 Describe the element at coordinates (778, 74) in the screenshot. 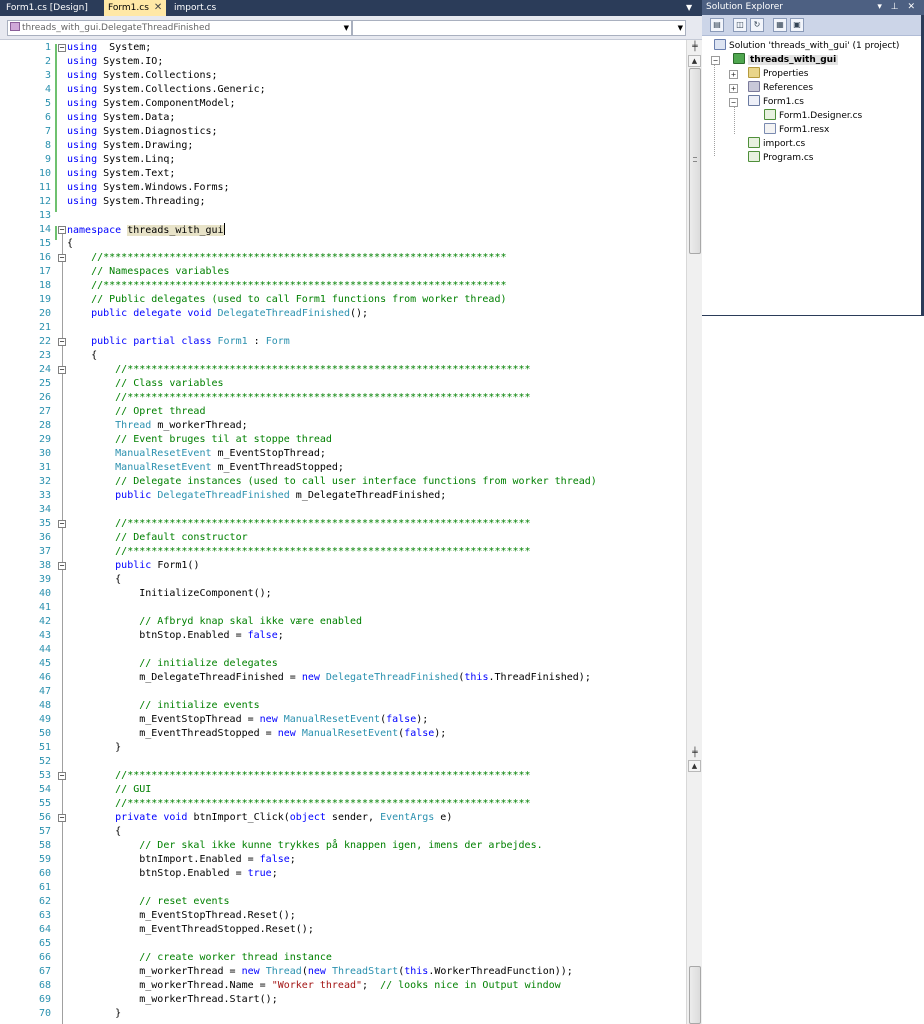

I see `tree-item-properties: Properties` at that location.